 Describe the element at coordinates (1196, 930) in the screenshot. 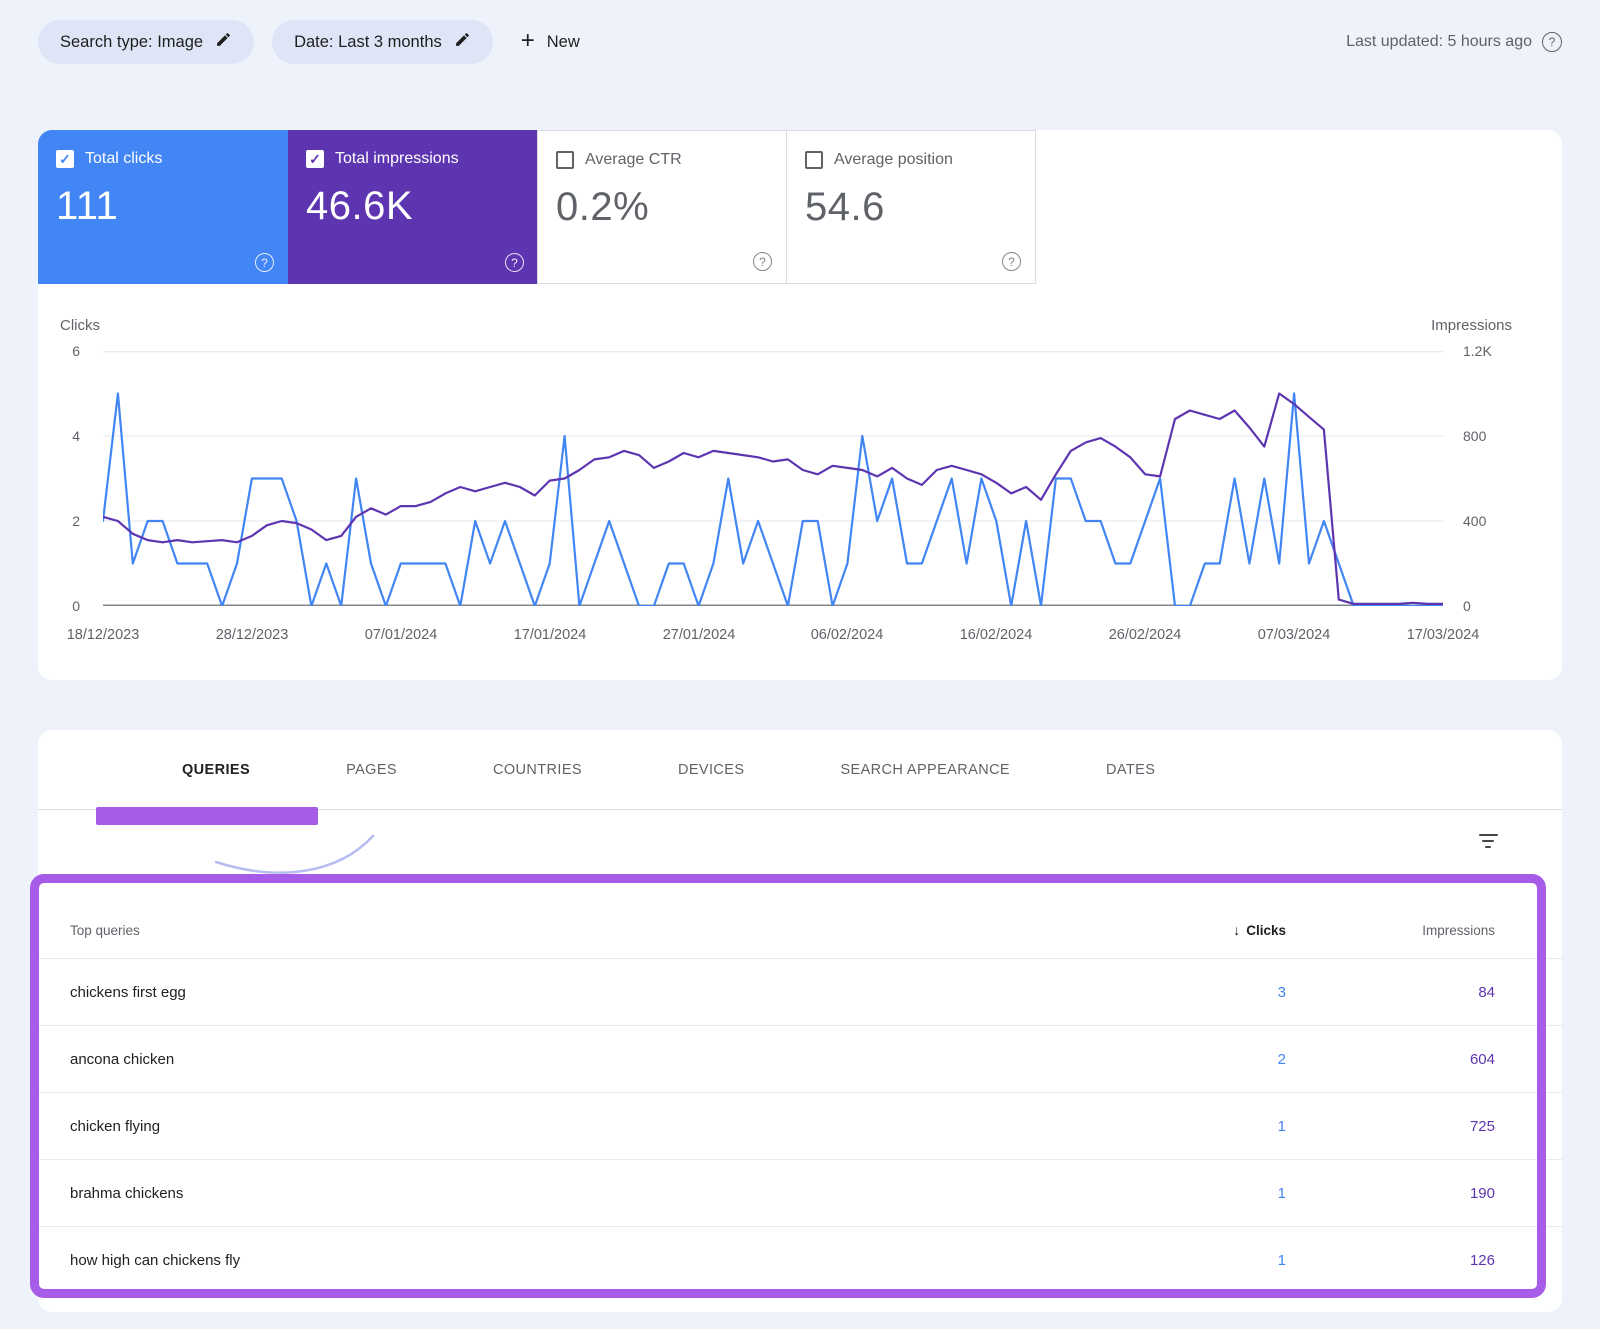

I see `clicks-column-header: ↓ Clicks` at that location.